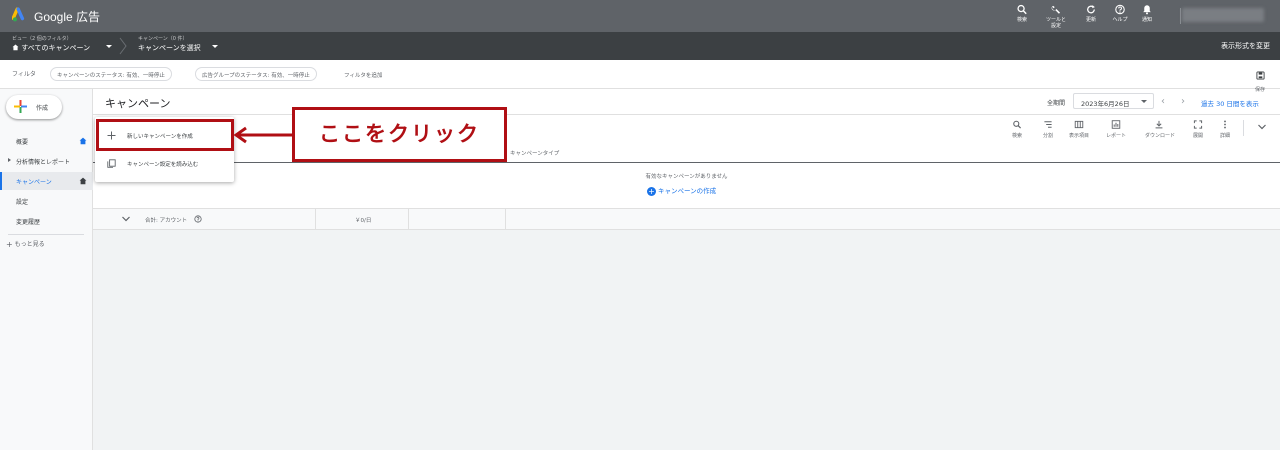 The height and width of the screenshot is (450, 1280). What do you see at coordinates (1120, 20) in the screenshot?
I see `top-tool-label: ヘルプ` at bounding box center [1120, 20].